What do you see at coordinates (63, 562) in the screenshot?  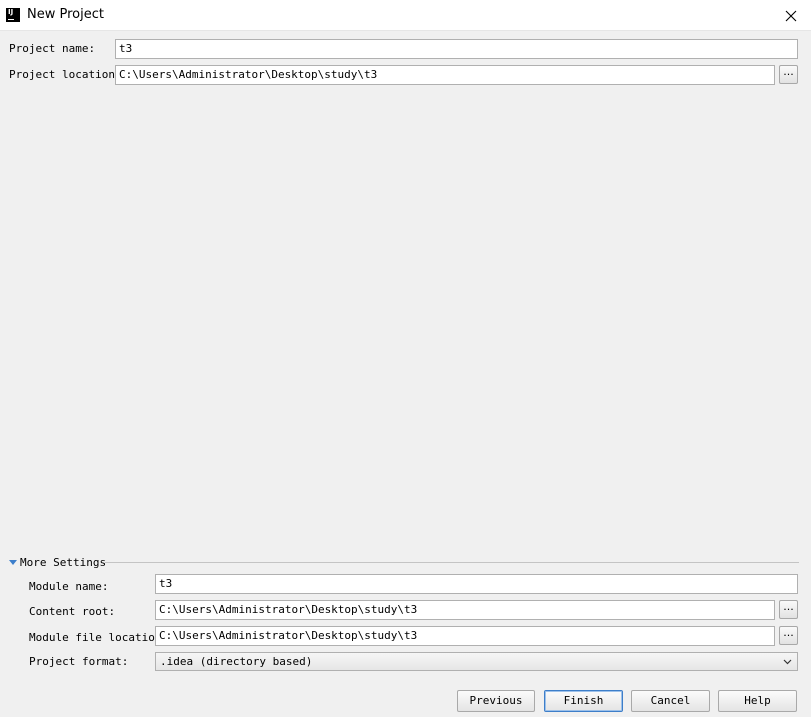 I see `more-settings-title: More Settings` at bounding box center [63, 562].